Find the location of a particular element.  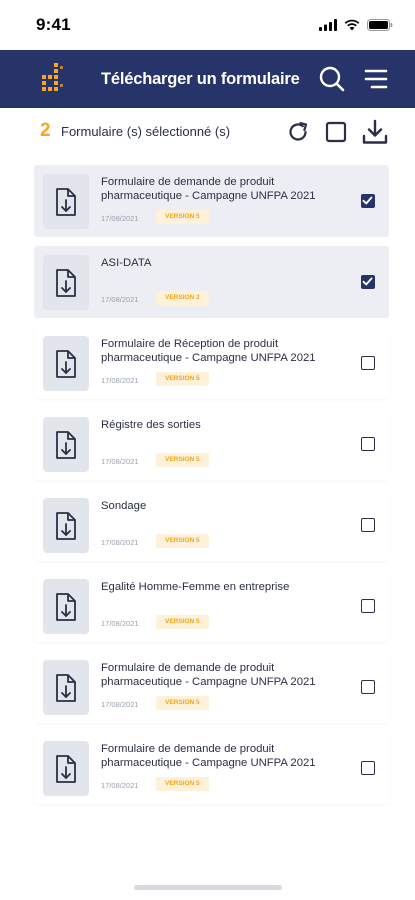

refresh-icon is located at coordinates (298, 132).